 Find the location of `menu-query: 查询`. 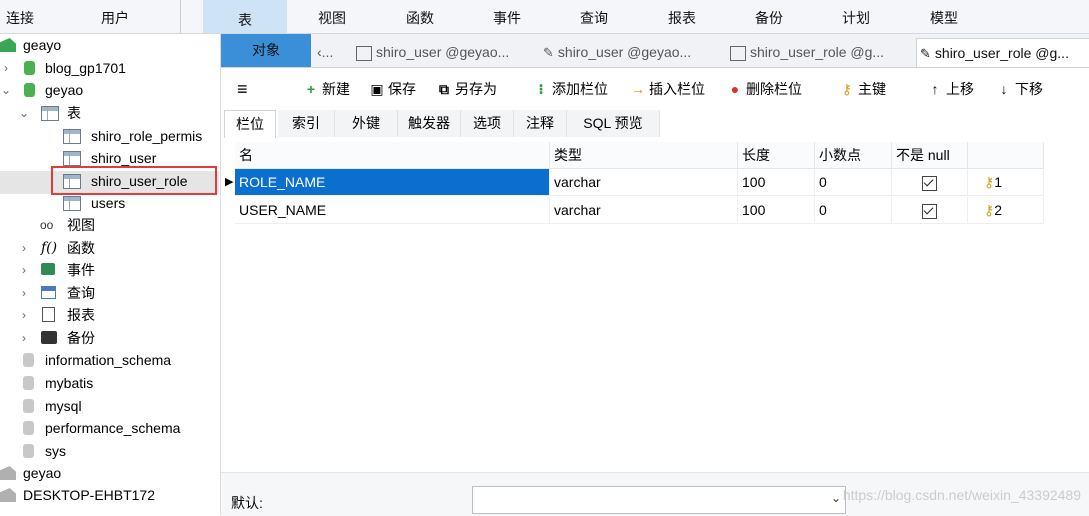

menu-query: 查询 is located at coordinates (594, 18).